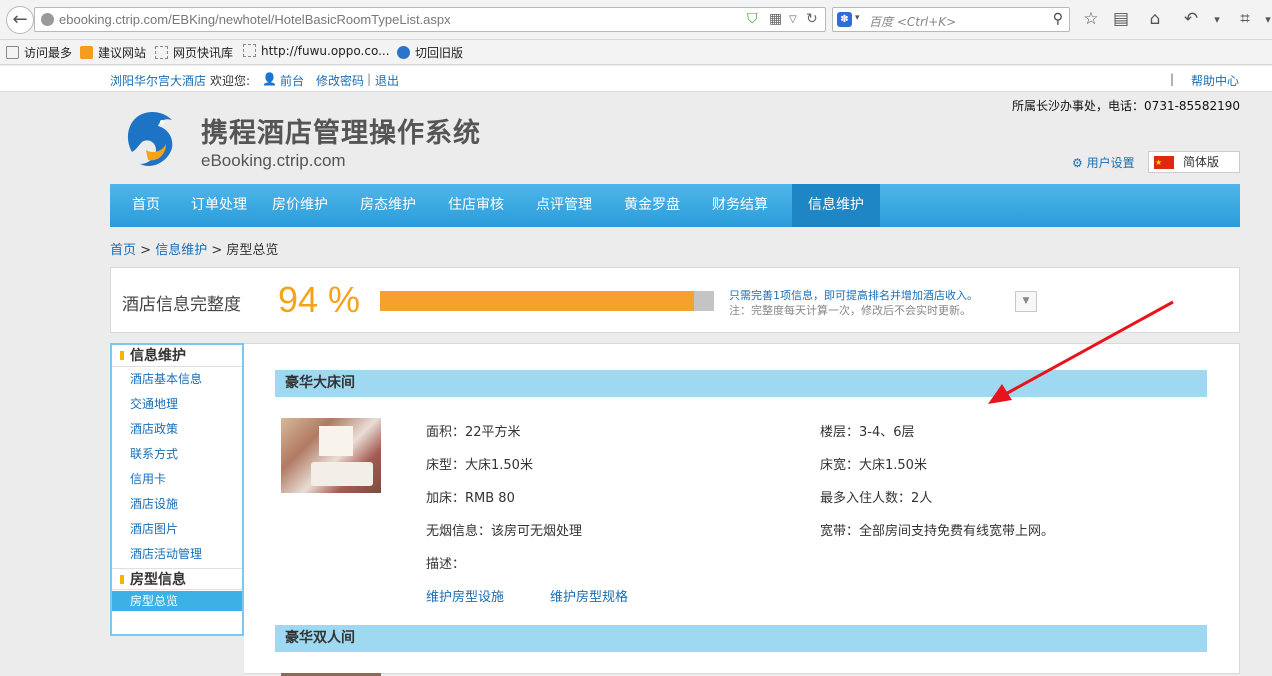  I want to click on sidebar-item-room-overview: 房型总览, so click(177, 601).